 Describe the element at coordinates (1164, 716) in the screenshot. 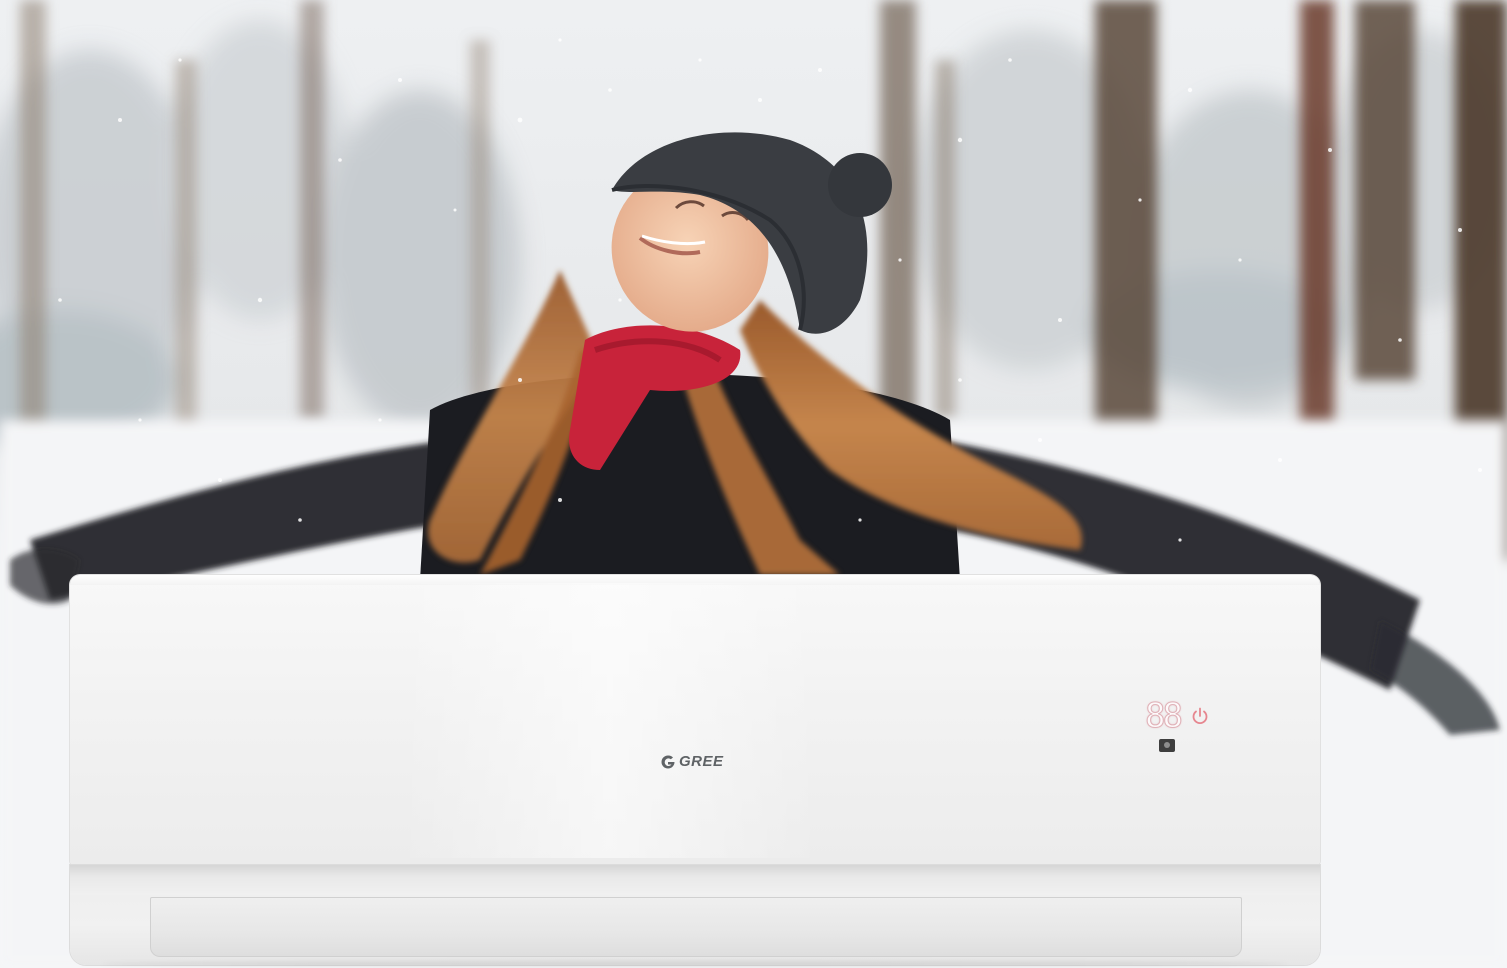

I see `temperature-digits: 88` at that location.